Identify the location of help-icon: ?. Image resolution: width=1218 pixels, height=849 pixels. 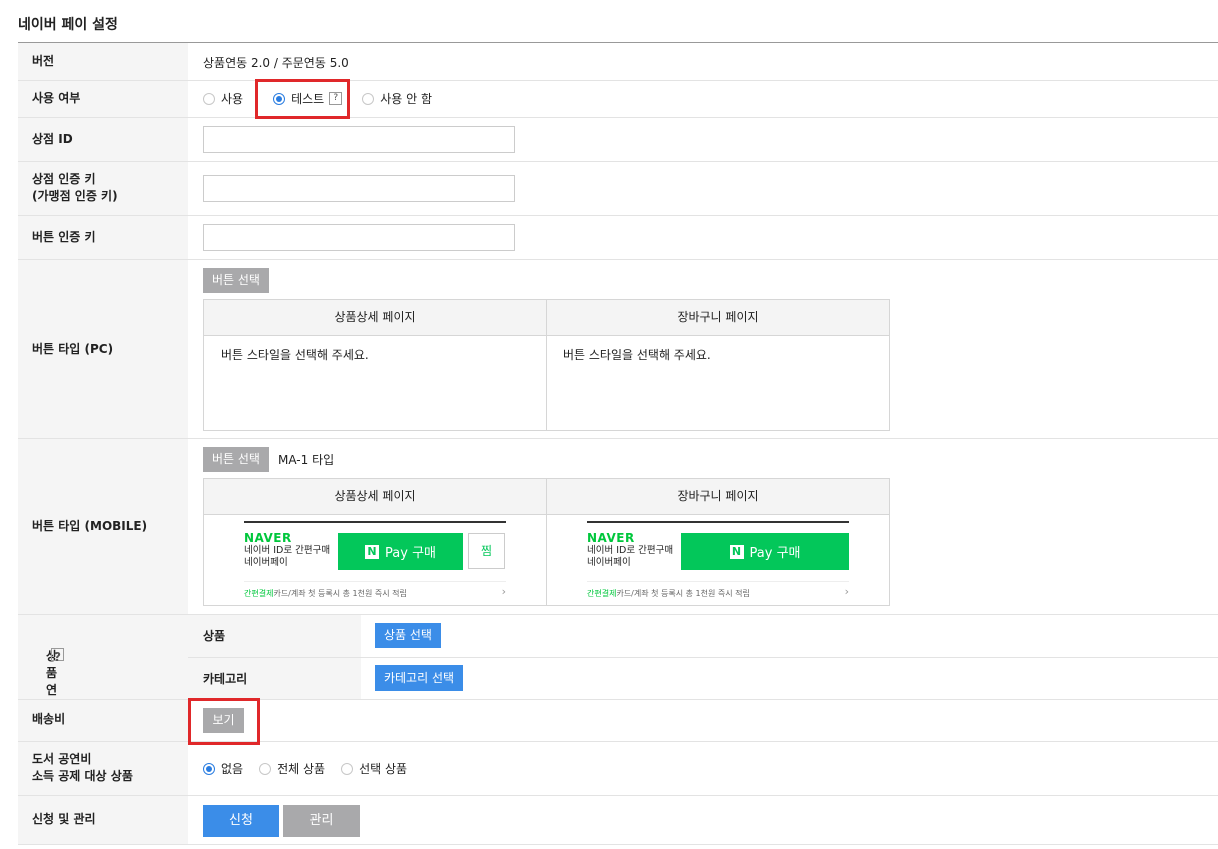
(57, 656).